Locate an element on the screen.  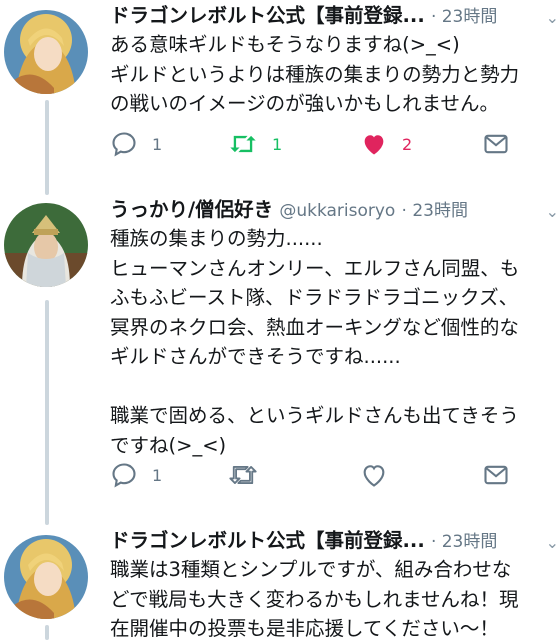
retweet-button: 1 is located at coordinates (255, 144).